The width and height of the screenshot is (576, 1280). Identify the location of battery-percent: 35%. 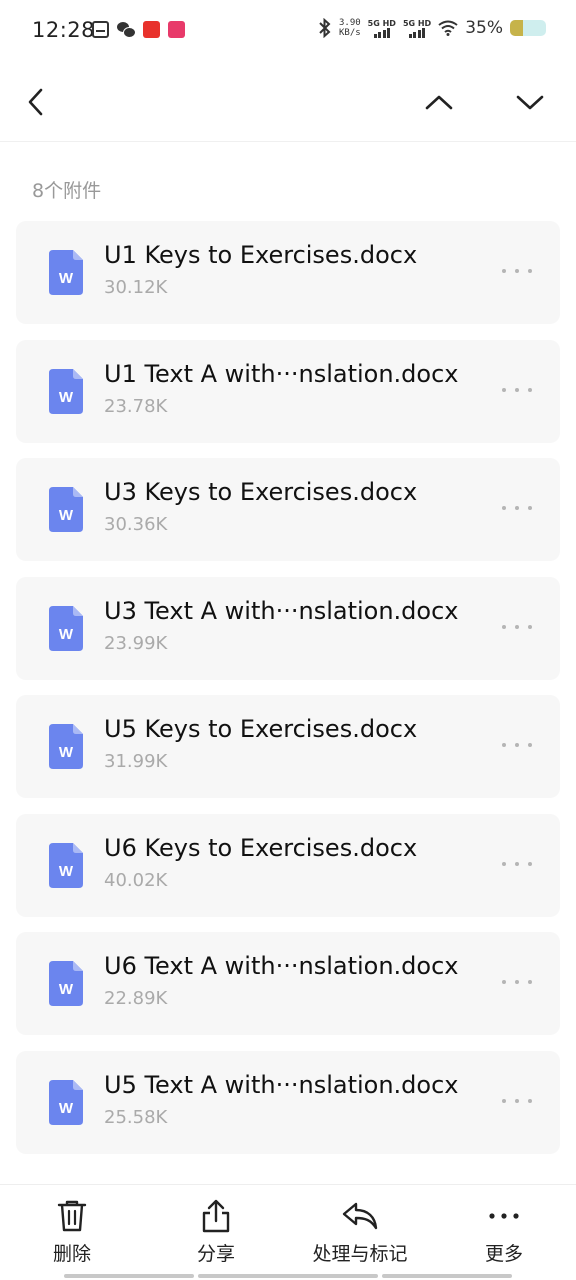
(484, 28).